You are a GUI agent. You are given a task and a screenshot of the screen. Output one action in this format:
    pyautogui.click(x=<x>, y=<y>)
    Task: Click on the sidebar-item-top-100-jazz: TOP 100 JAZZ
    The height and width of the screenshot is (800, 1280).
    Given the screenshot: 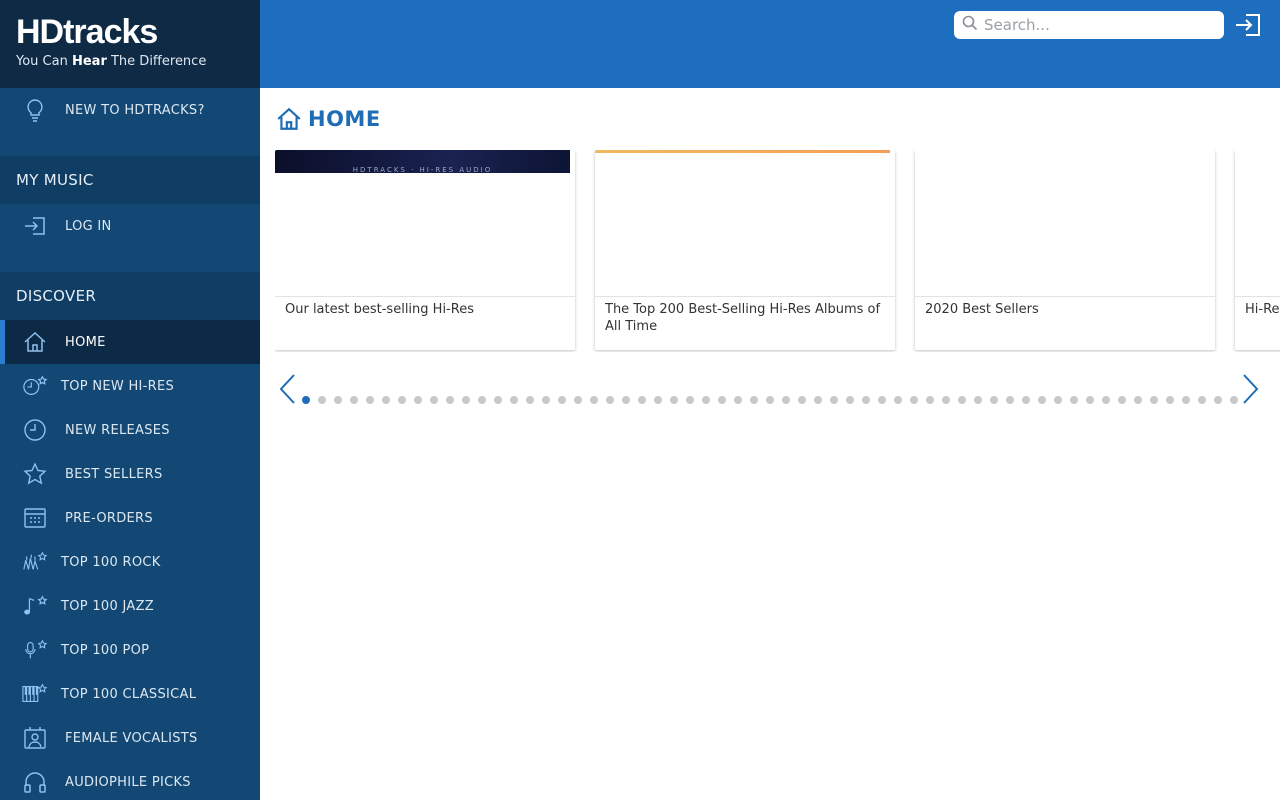 What is the action you would take?
    pyautogui.click(x=130, y=606)
    